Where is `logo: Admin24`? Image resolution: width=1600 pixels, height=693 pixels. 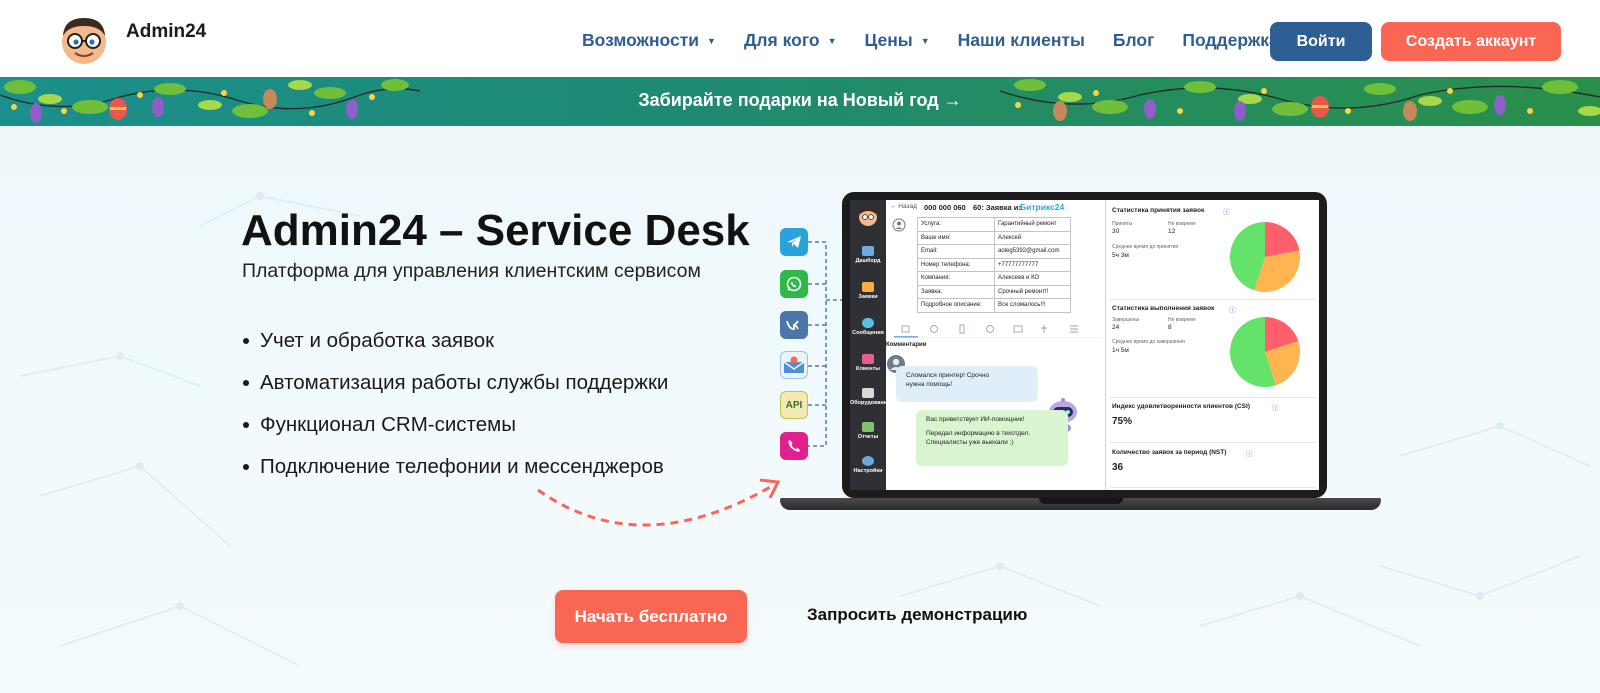 logo: Admin24 is located at coordinates (131, 39).